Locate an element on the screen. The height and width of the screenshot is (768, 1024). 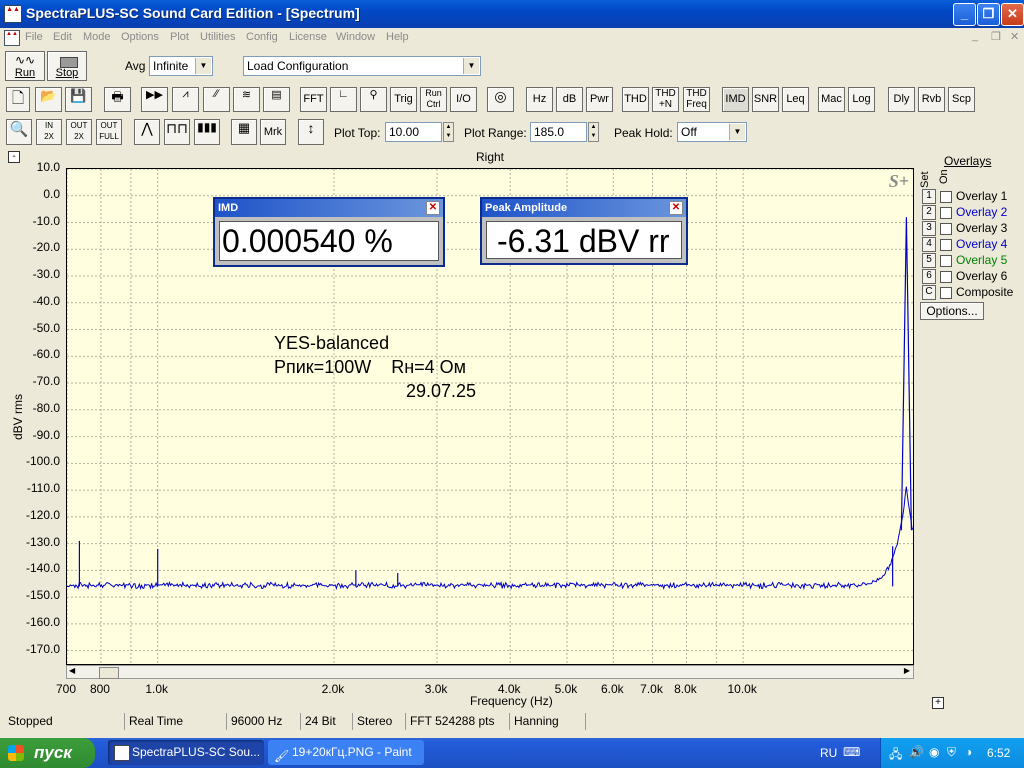
thd-button: THD is located at coordinates (635, 99).